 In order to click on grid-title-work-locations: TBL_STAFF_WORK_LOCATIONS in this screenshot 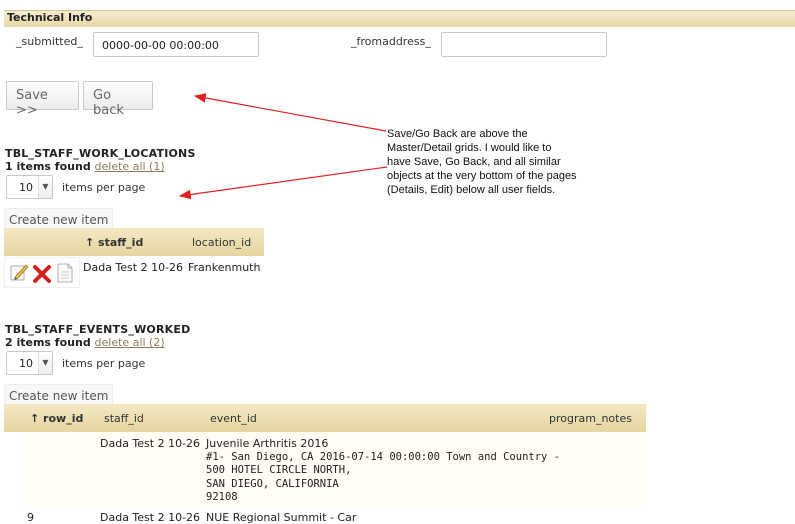, I will do `click(100, 153)`.